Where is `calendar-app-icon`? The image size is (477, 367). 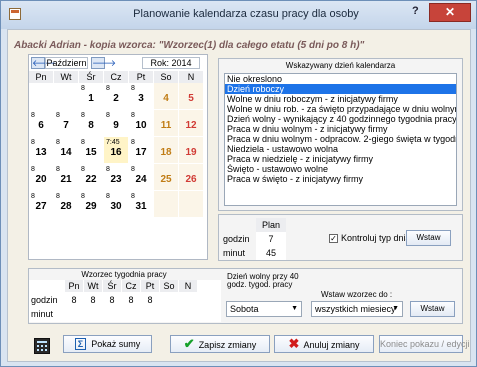
calendar-app-icon is located at coordinates (15, 14).